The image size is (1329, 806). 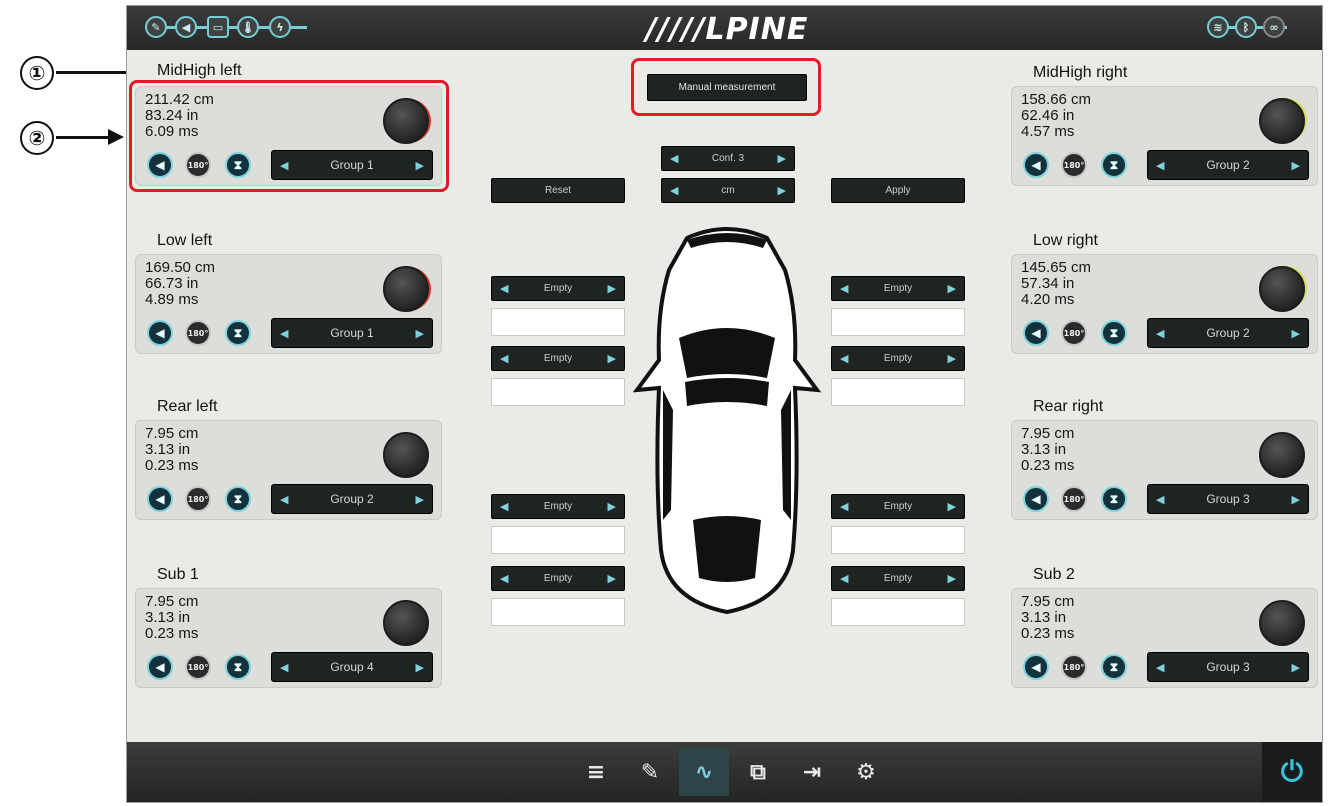 What do you see at coordinates (1228, 333) in the screenshot?
I see `low-right-group-selector: ◀ Group 2 ▶` at bounding box center [1228, 333].